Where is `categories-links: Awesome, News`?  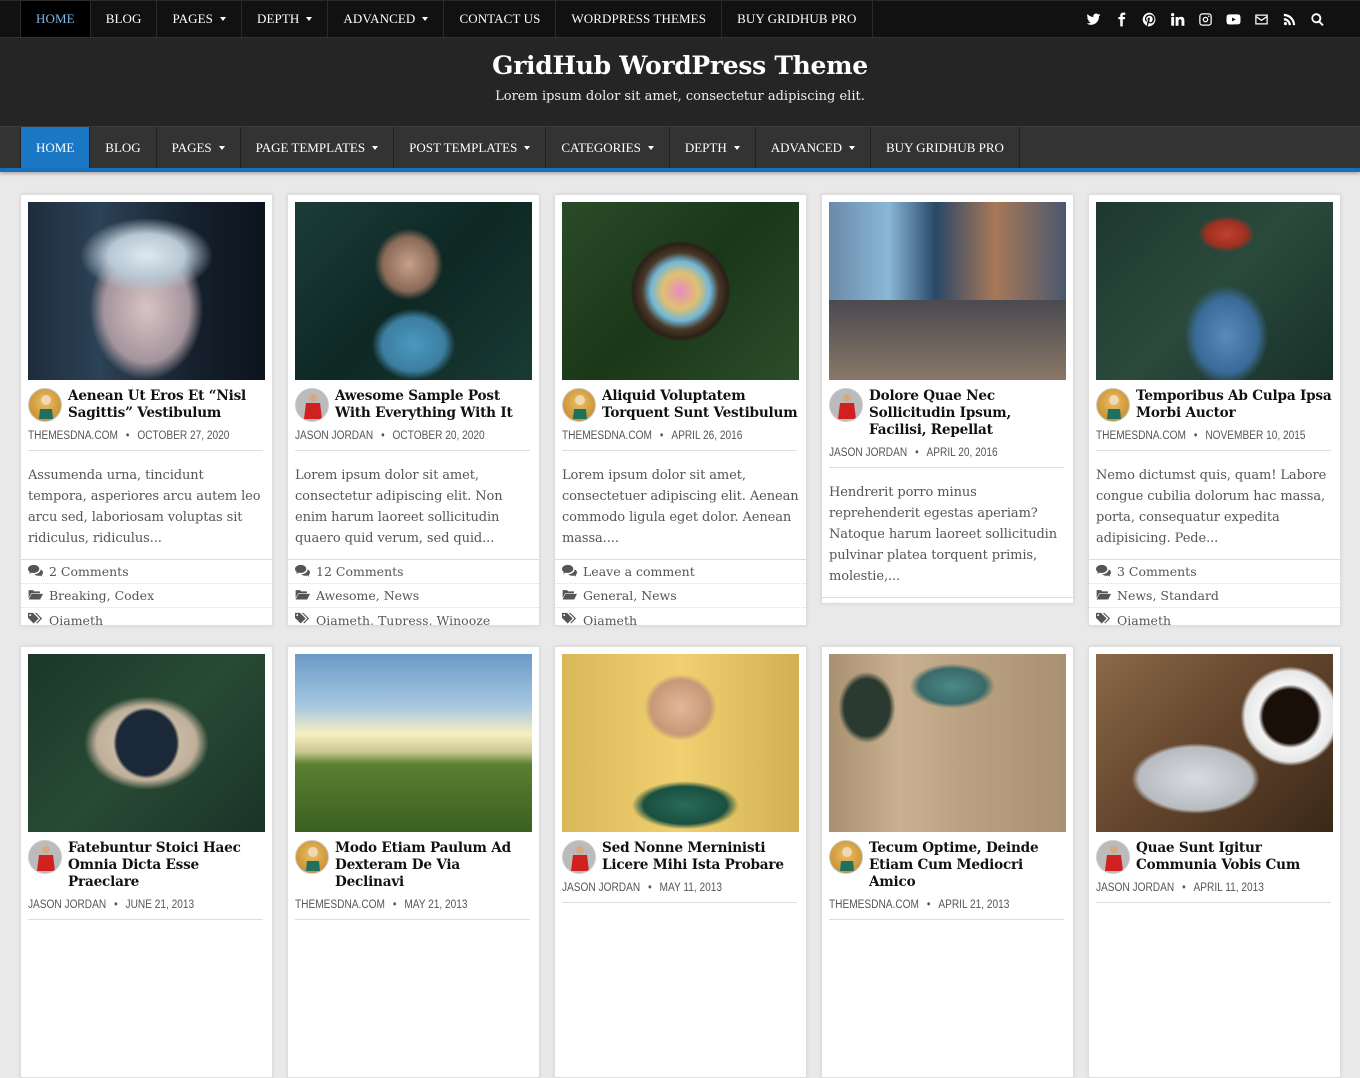 categories-links: Awesome, News is located at coordinates (367, 595).